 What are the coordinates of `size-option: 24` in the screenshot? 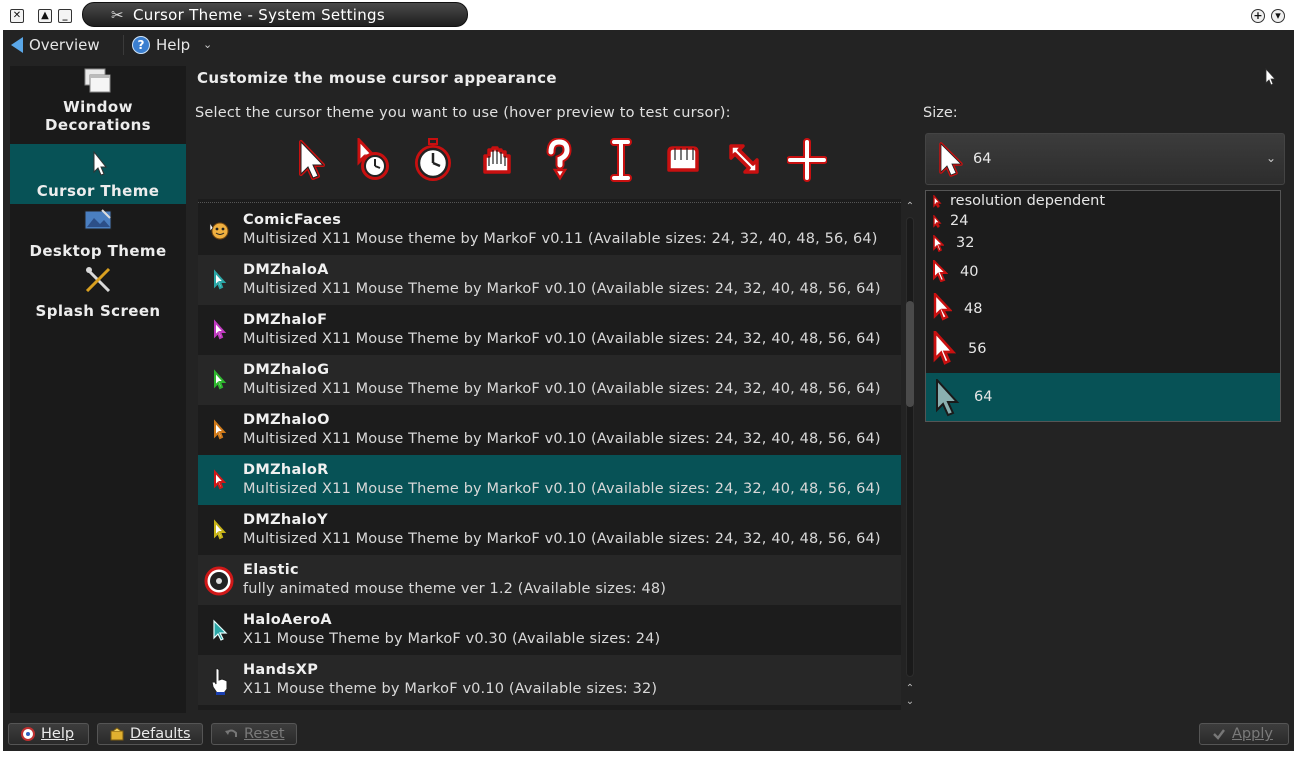 It's located at (1103, 221).